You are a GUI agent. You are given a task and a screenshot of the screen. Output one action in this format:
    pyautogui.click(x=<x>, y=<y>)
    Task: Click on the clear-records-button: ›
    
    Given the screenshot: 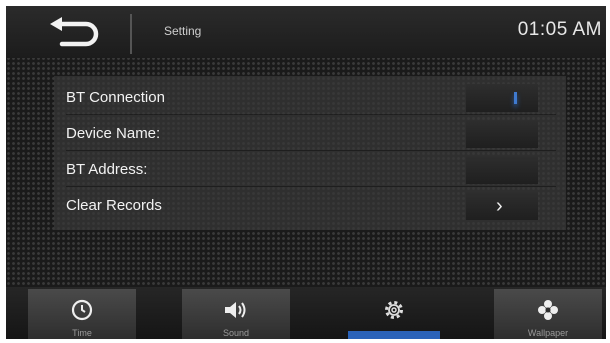 What is the action you would take?
    pyautogui.click(x=502, y=206)
    